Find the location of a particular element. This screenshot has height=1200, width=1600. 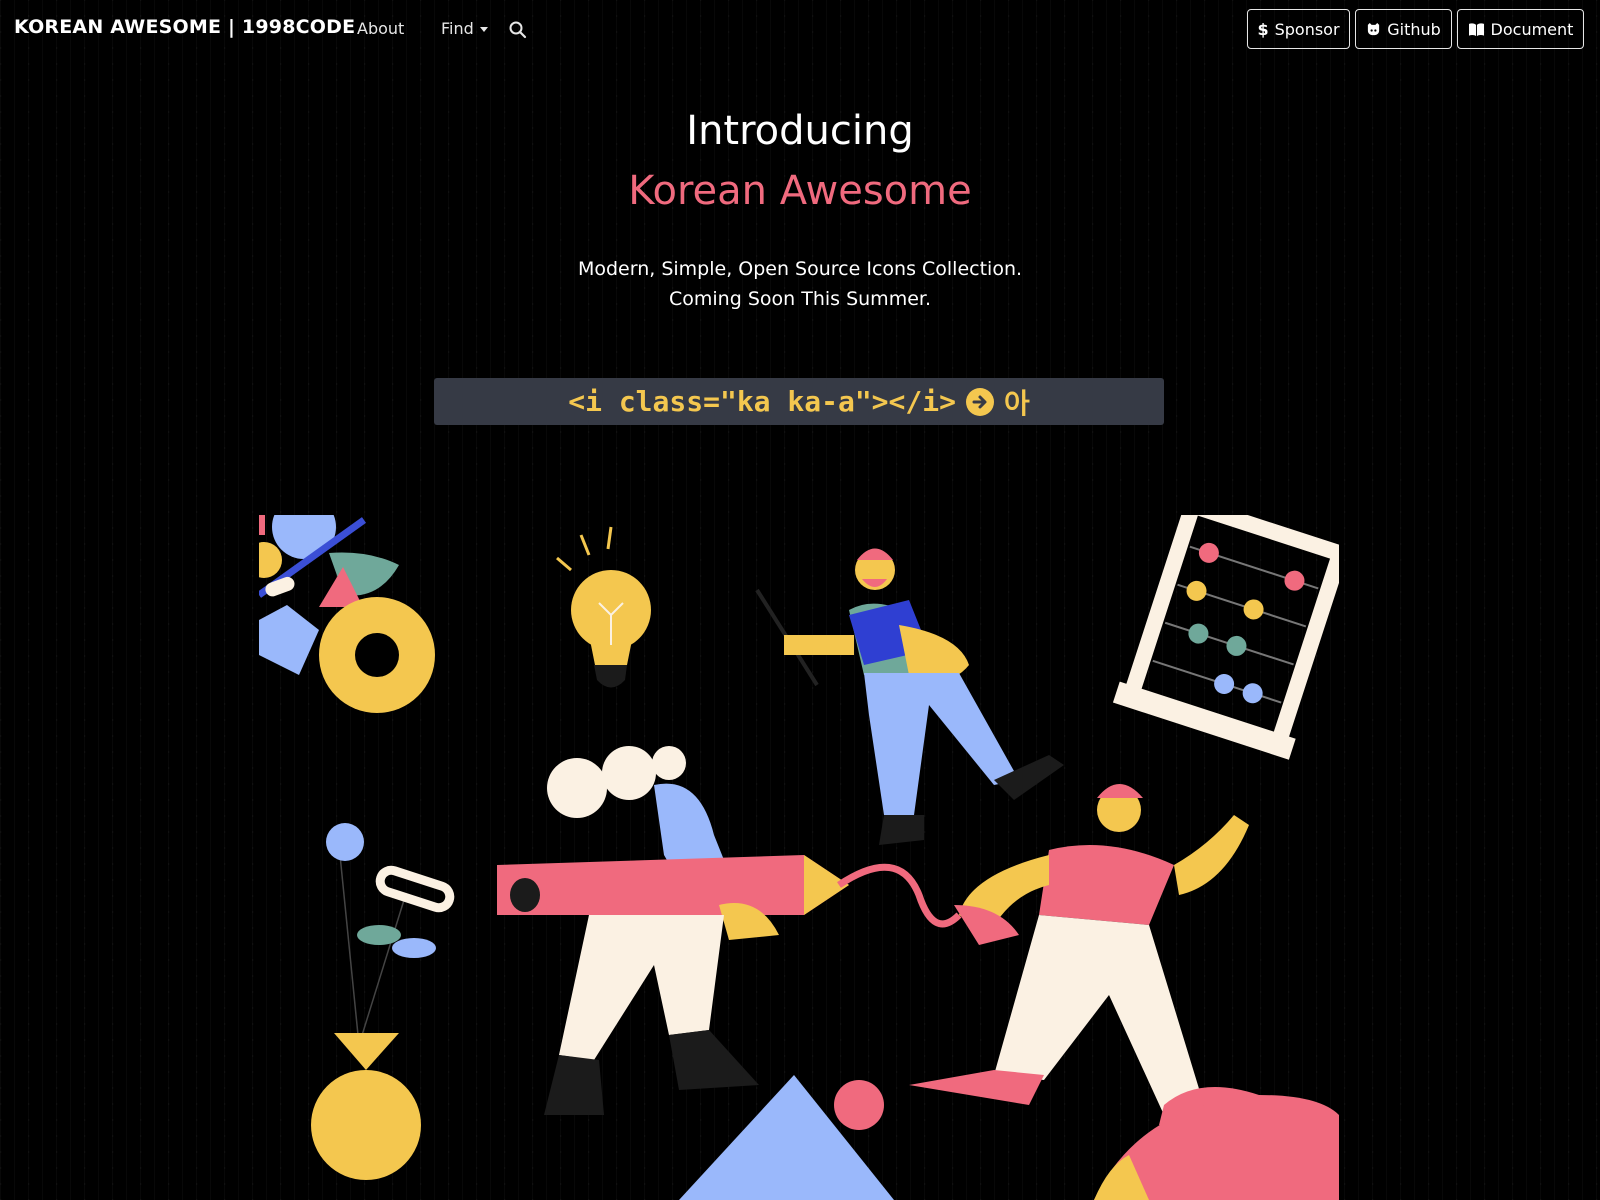

book-icon is located at coordinates (1476, 29).